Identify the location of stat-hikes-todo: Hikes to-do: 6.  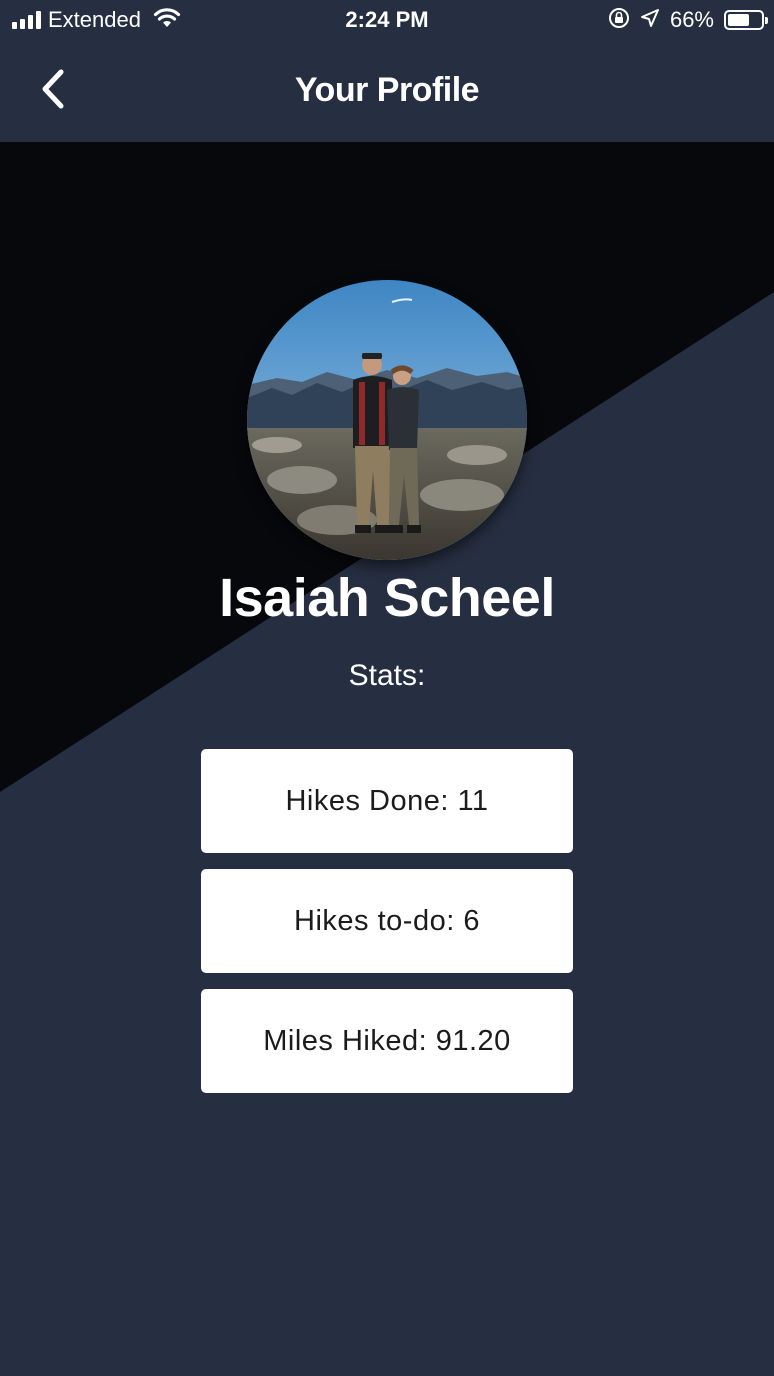
(387, 920).